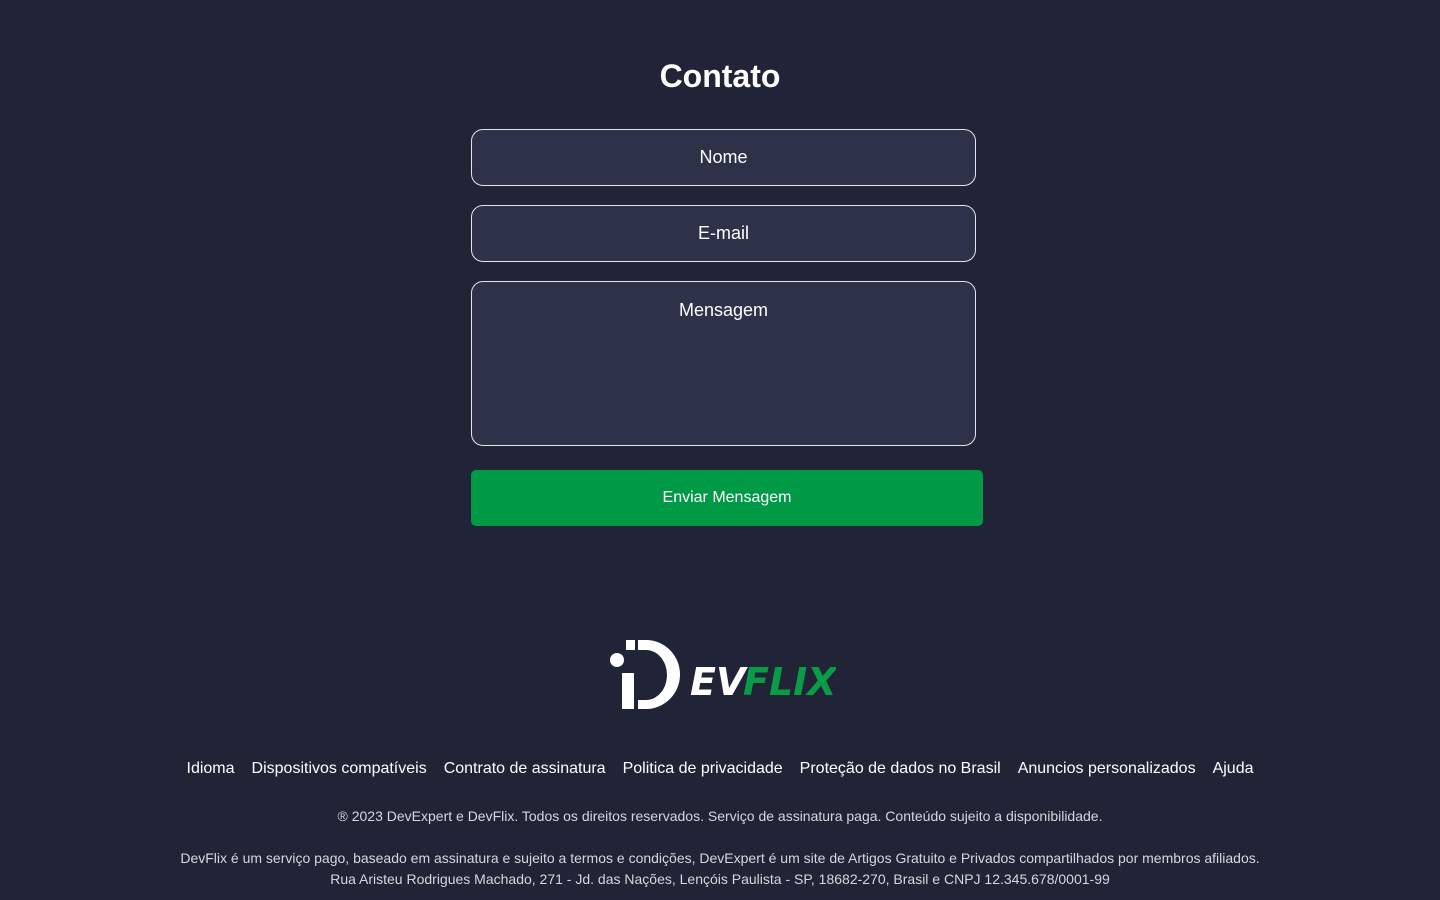 Image resolution: width=1440 pixels, height=900 pixels. What do you see at coordinates (211, 769) in the screenshot?
I see `footer-link-idioma: Idioma` at bounding box center [211, 769].